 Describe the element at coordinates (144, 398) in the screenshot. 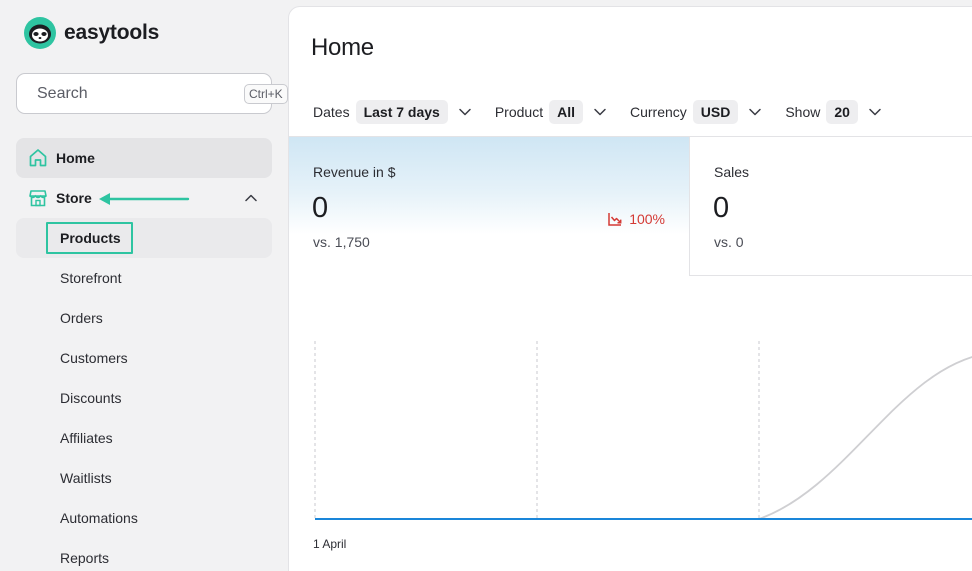

I see `sub-item-discounts: Discounts` at that location.